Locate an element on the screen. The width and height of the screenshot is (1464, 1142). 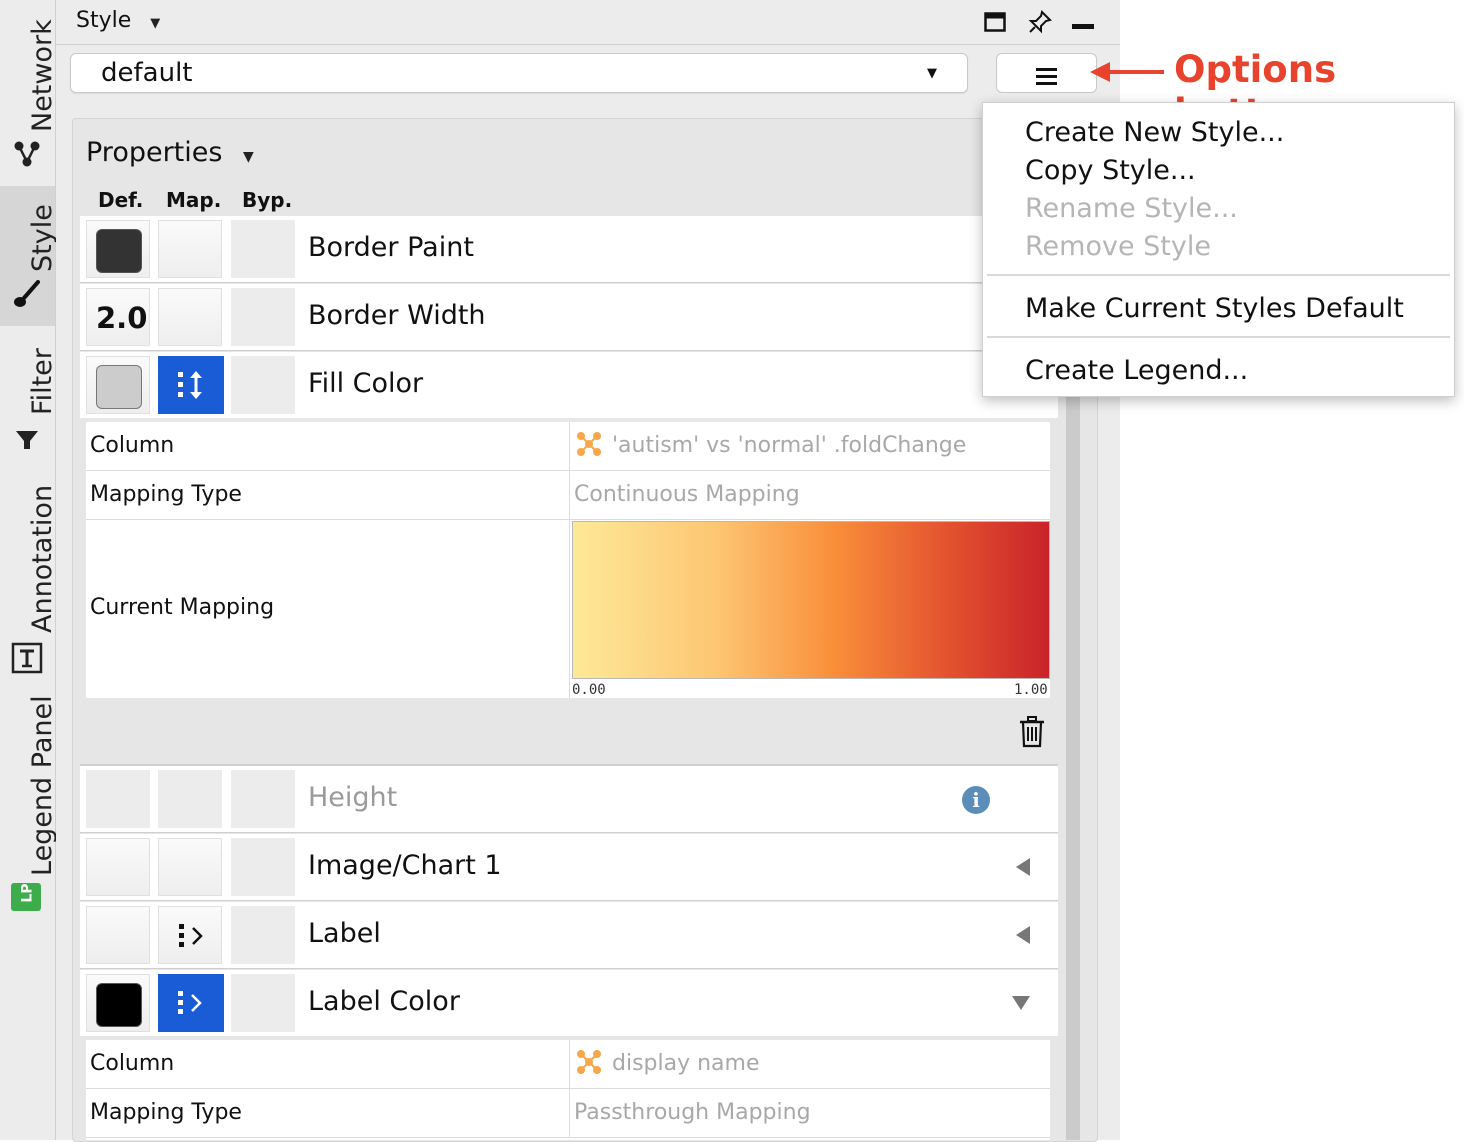
legend-panel-icon: LP is located at coordinates (26, 897).